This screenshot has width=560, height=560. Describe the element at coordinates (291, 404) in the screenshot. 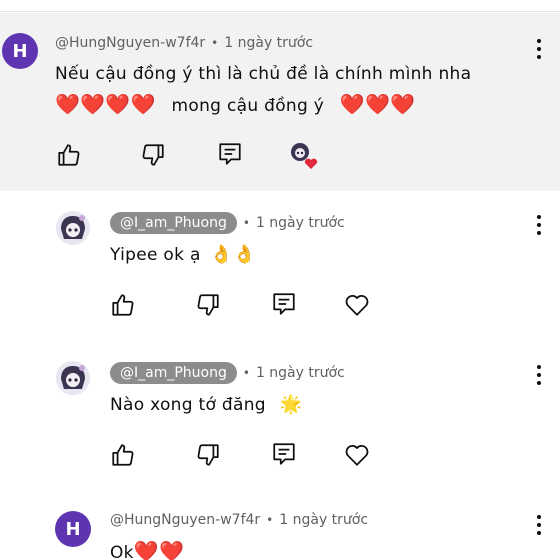

I see `glowing-star-emoji: 🌟` at that location.